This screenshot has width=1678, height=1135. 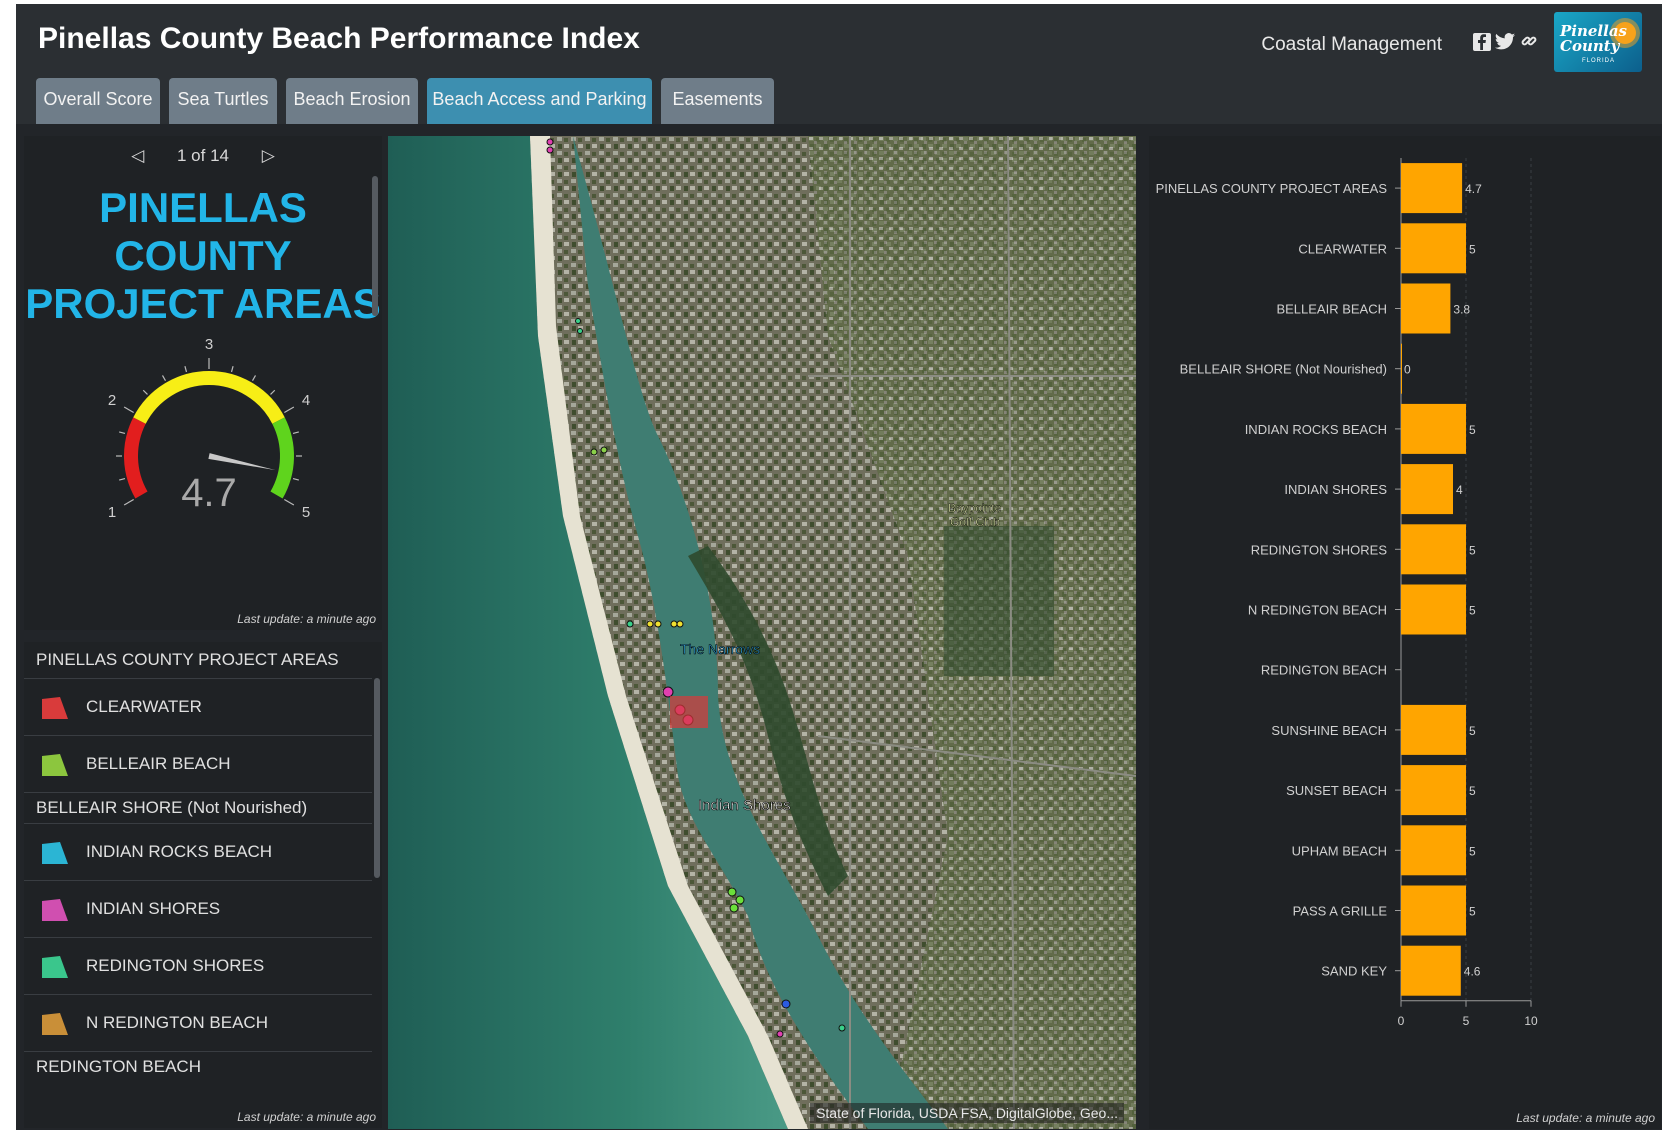 What do you see at coordinates (1505, 45) in the screenshot?
I see `twitter-icon` at bounding box center [1505, 45].